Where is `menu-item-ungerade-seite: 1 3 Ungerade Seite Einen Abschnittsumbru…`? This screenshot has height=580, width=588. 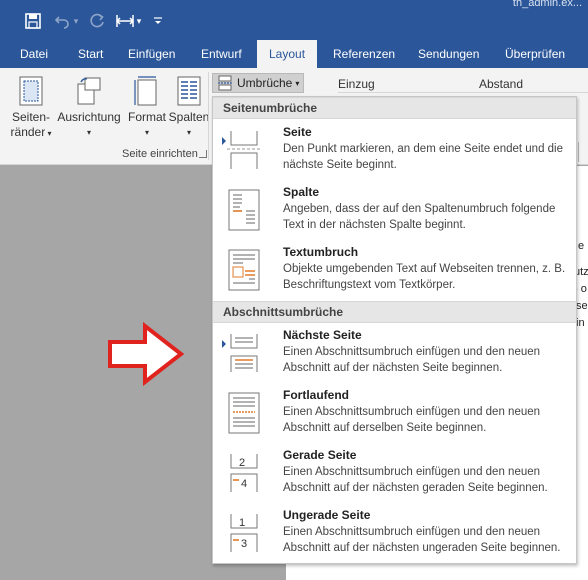
menu-item-ungerade-seite: 1 3 Ungerade Seite Einen Abschnittsumbru… is located at coordinates (394, 534).